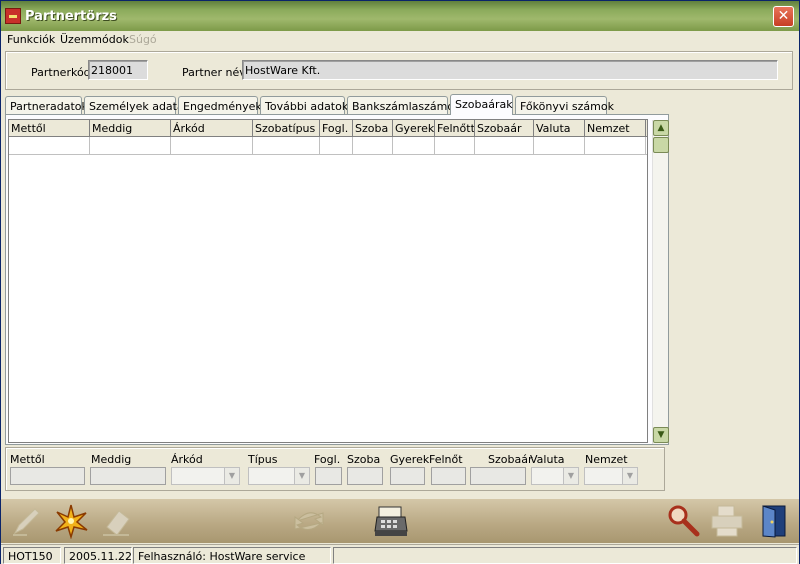  Describe the element at coordinates (660, 282) in the screenshot. I see `grid-scrollbar: ▲ ▼` at that location.